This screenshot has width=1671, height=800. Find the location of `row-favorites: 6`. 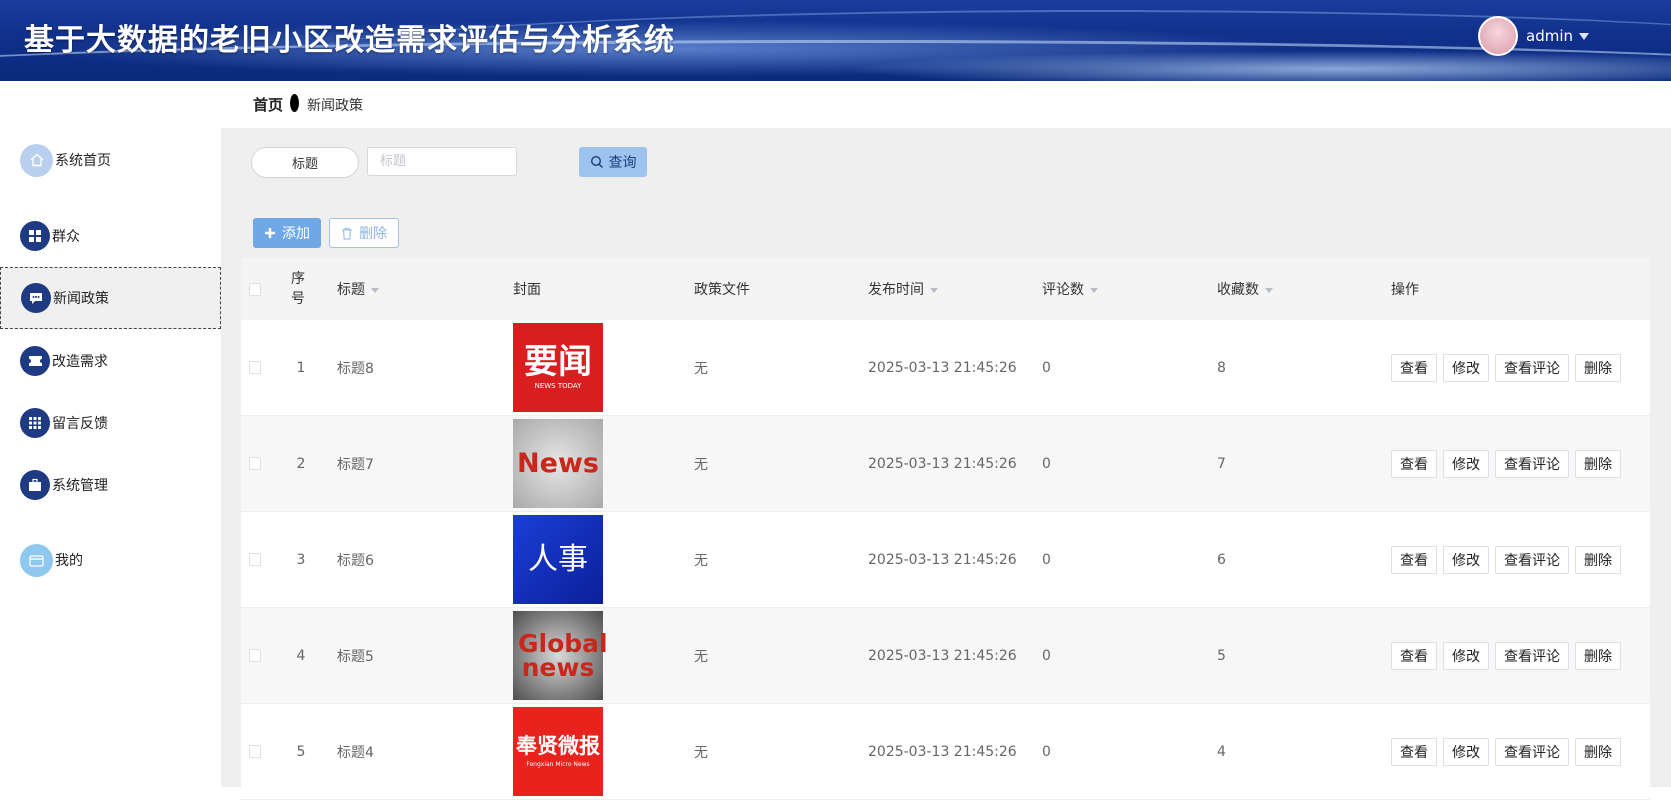

row-favorites: 6 is located at coordinates (1221, 559).